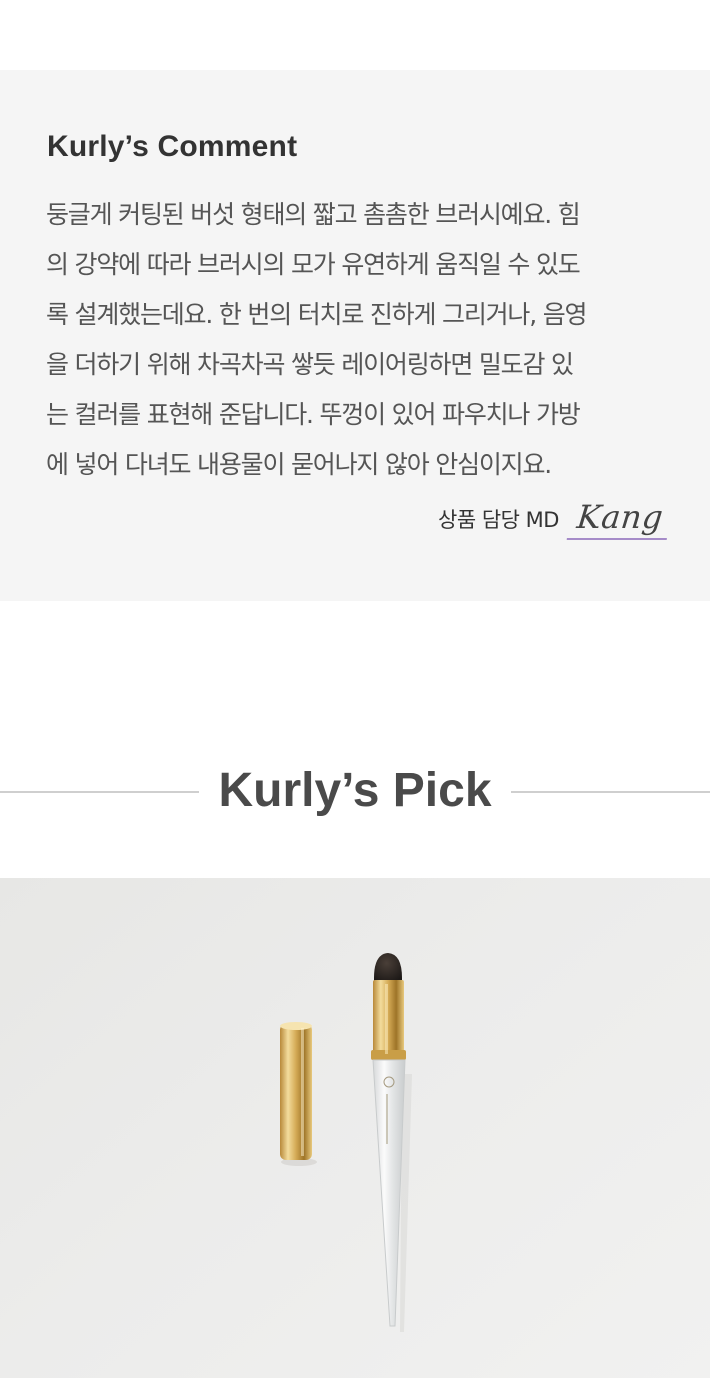 The image size is (710, 1378). Describe the element at coordinates (313, 264) in the screenshot. I see `comment-line: 의 강약에 따라 브러시의 모가 유연하게 움직일 수 있도` at that location.